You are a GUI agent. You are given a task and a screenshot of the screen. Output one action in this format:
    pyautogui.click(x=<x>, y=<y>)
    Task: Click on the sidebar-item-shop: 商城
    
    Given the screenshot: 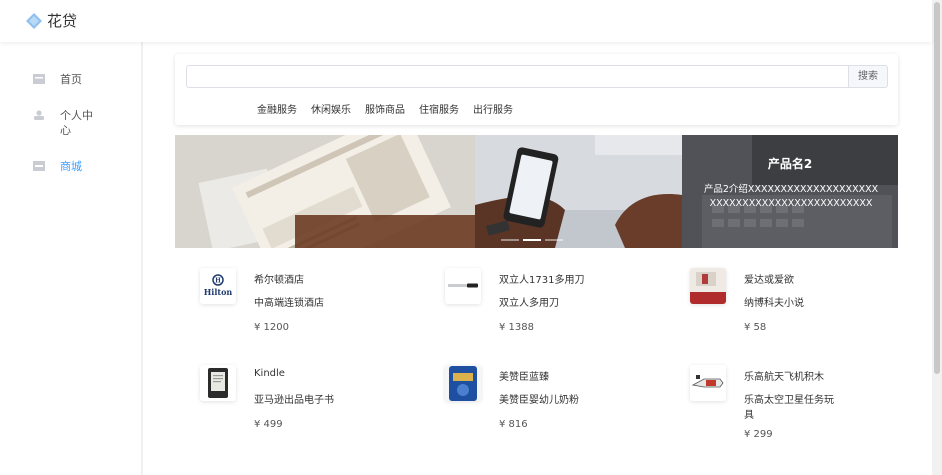 What is the action you would take?
    pyautogui.click(x=66, y=166)
    